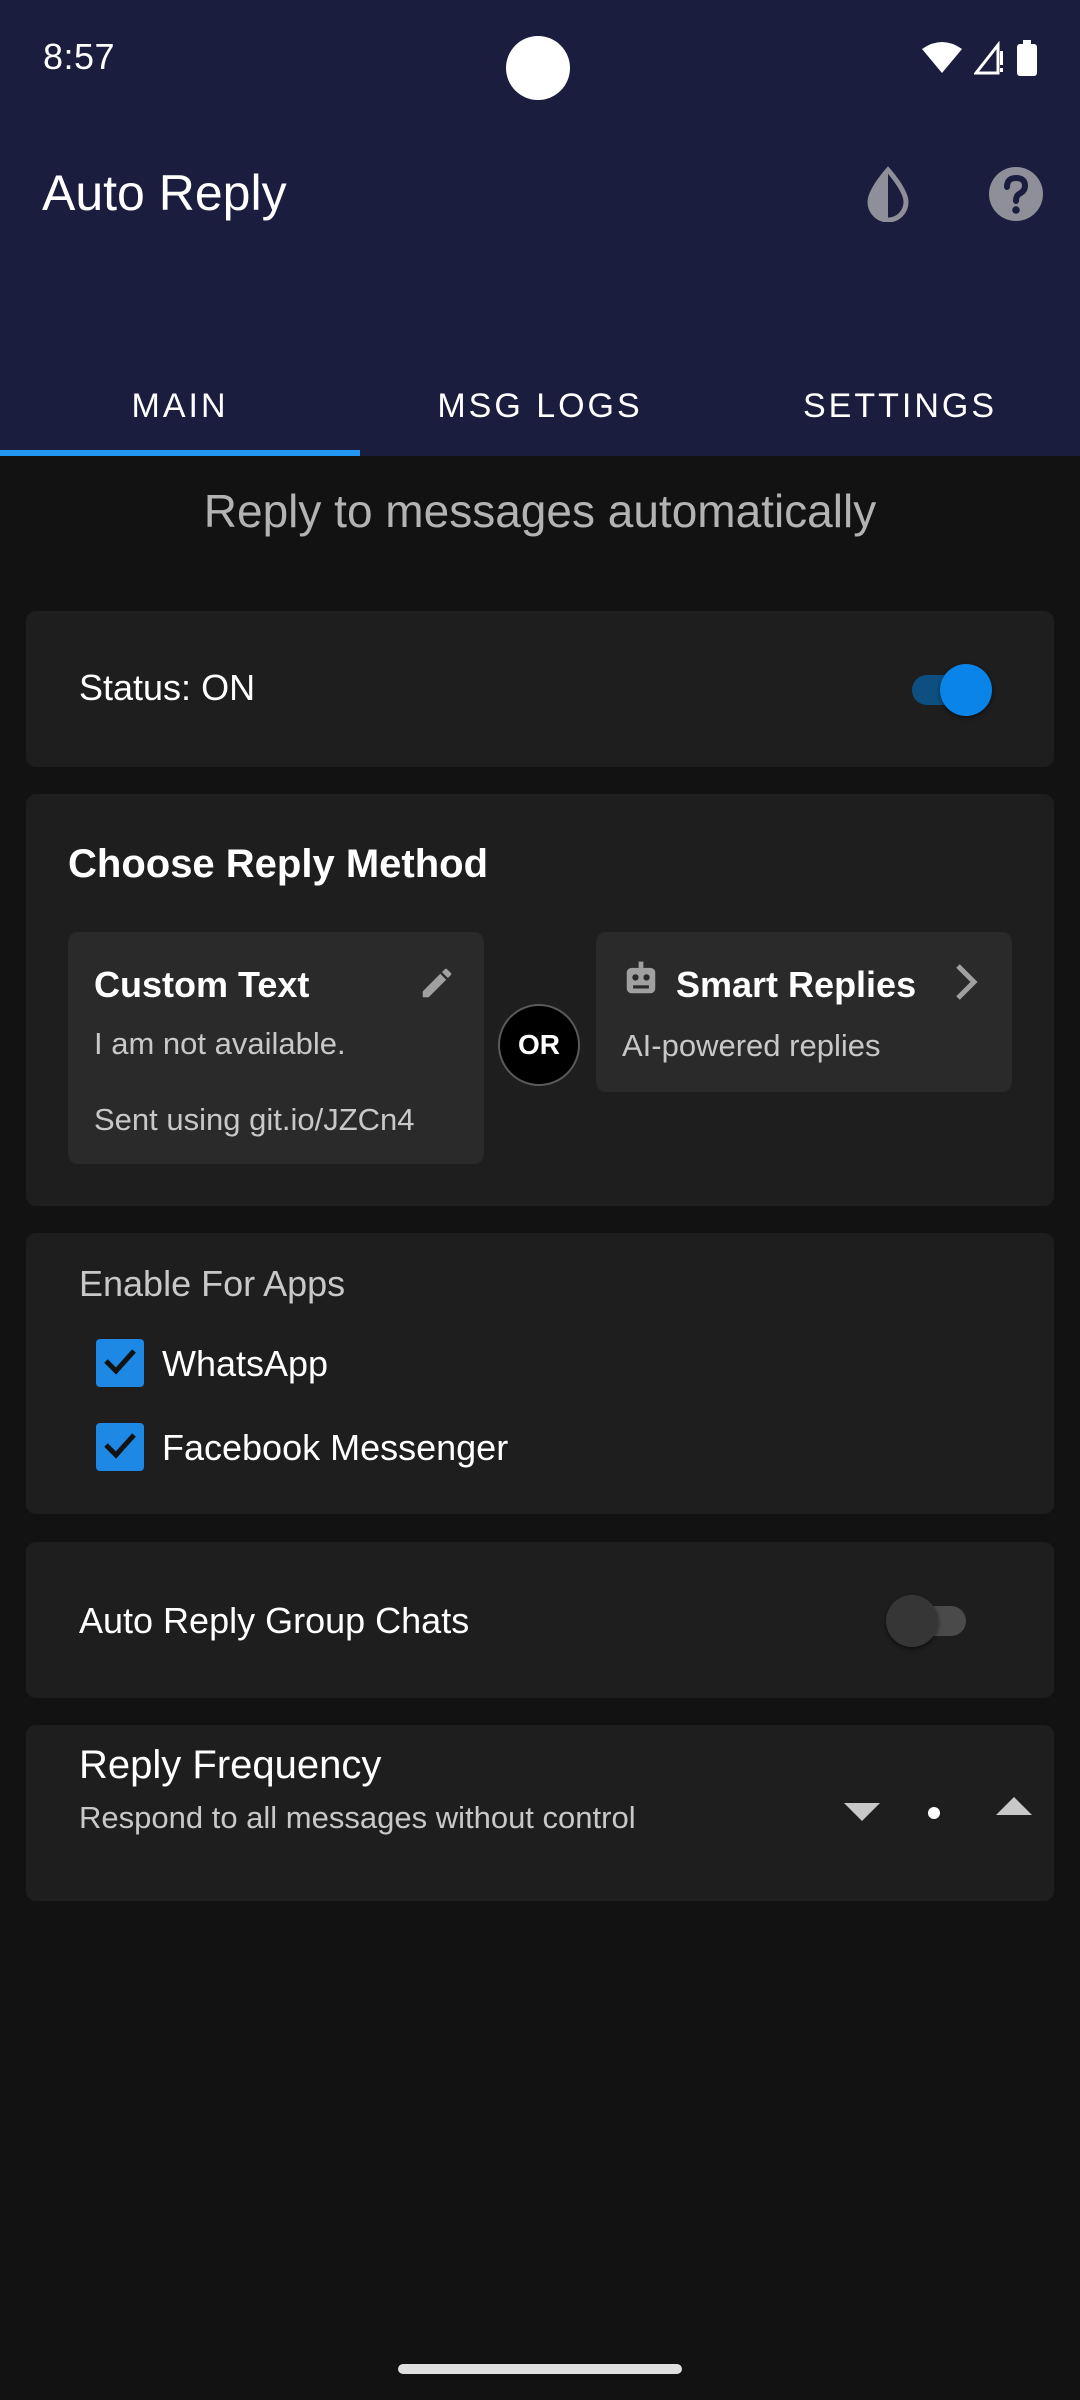  What do you see at coordinates (1027, 58) in the screenshot?
I see `battery-icon` at bounding box center [1027, 58].